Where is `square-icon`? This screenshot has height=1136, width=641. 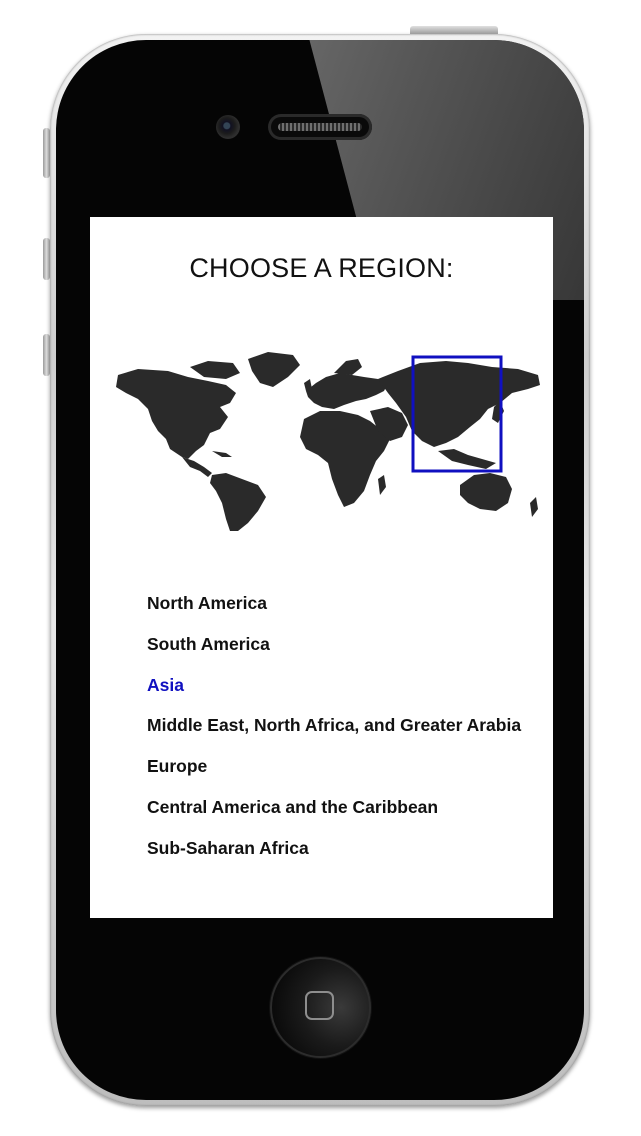
square-icon is located at coordinates (319, 1005).